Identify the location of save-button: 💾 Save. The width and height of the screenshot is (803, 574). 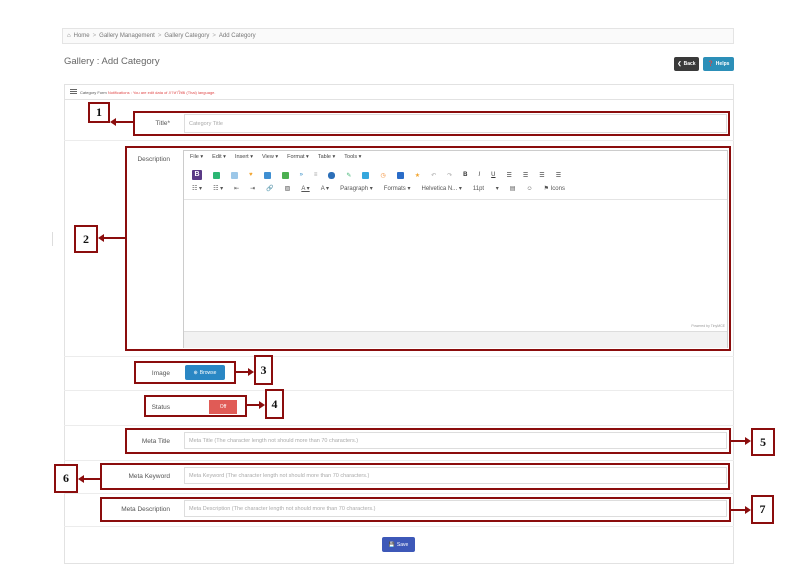
(398, 544).